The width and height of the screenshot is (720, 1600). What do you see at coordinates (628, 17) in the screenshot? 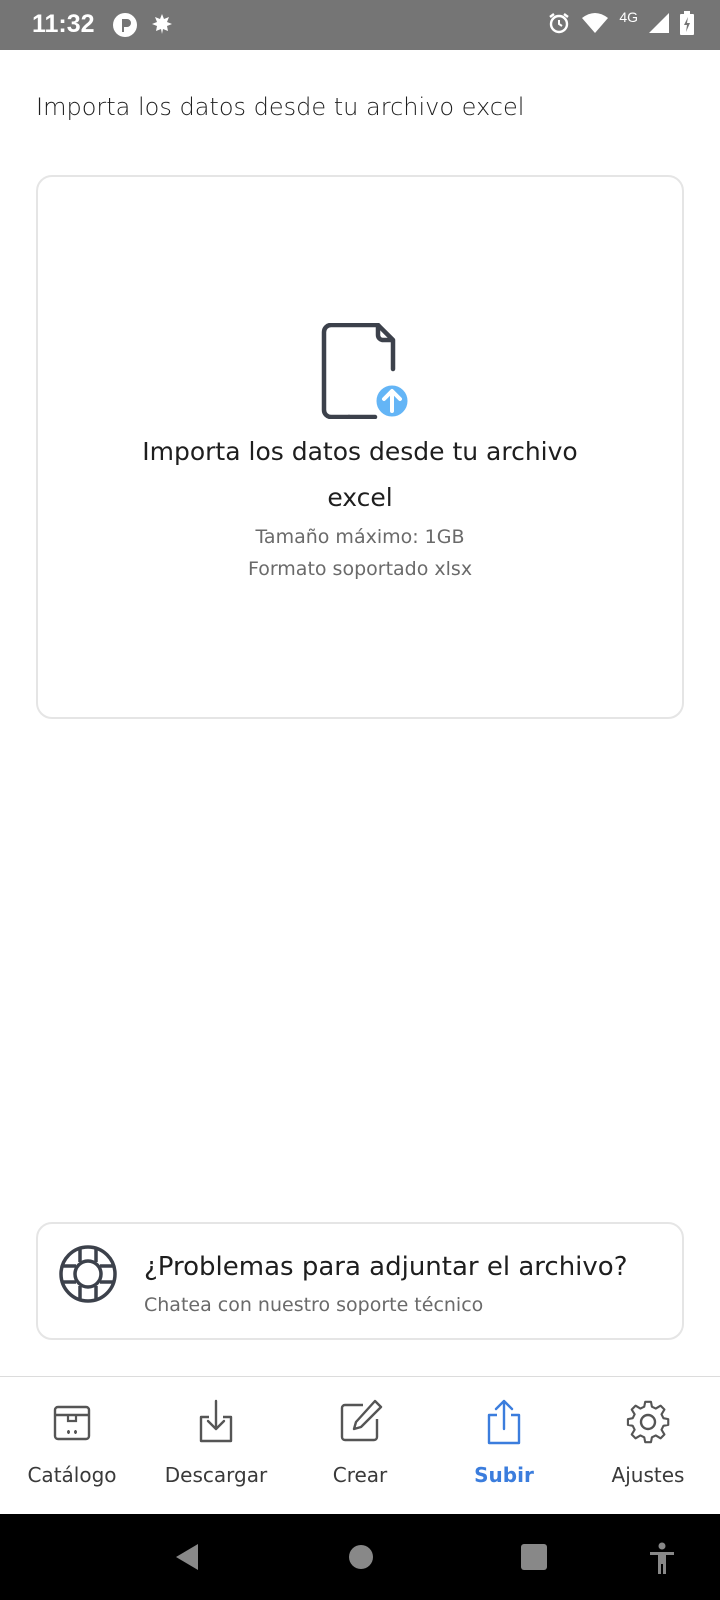
I see `network-type: 4G` at bounding box center [628, 17].